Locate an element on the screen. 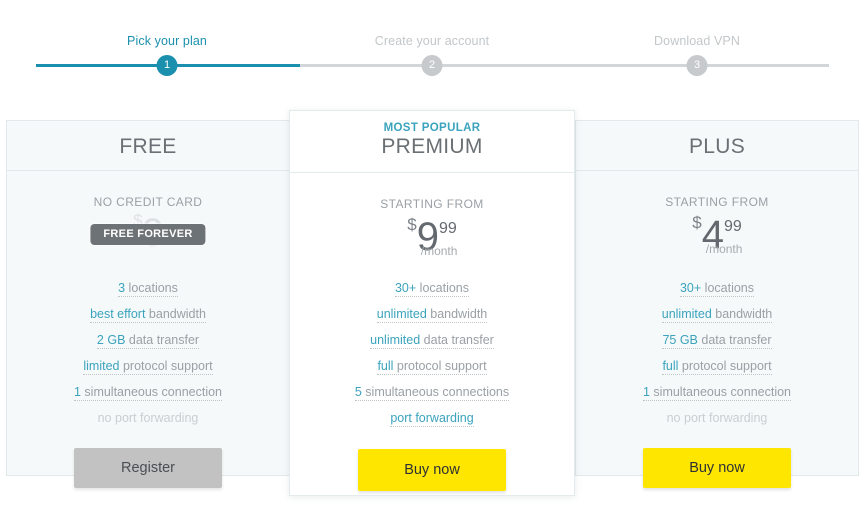 The width and height of the screenshot is (865, 521). buy-now-button-plus: Buy now is located at coordinates (717, 468).